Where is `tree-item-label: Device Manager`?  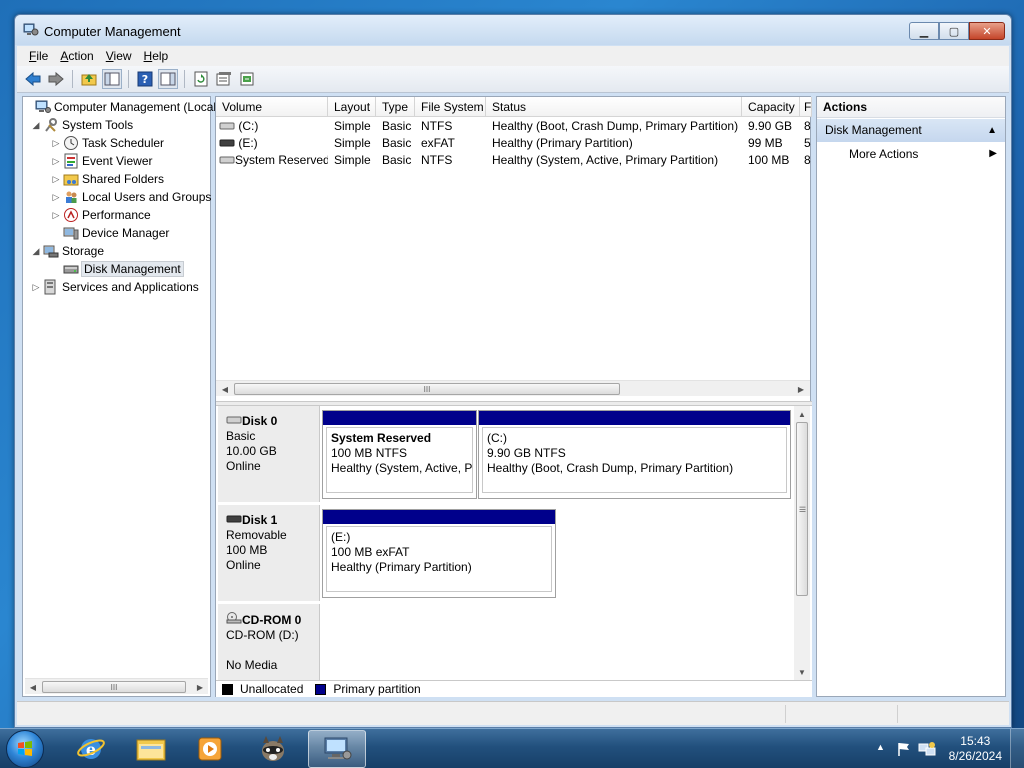 tree-item-label: Device Manager is located at coordinates (126, 233).